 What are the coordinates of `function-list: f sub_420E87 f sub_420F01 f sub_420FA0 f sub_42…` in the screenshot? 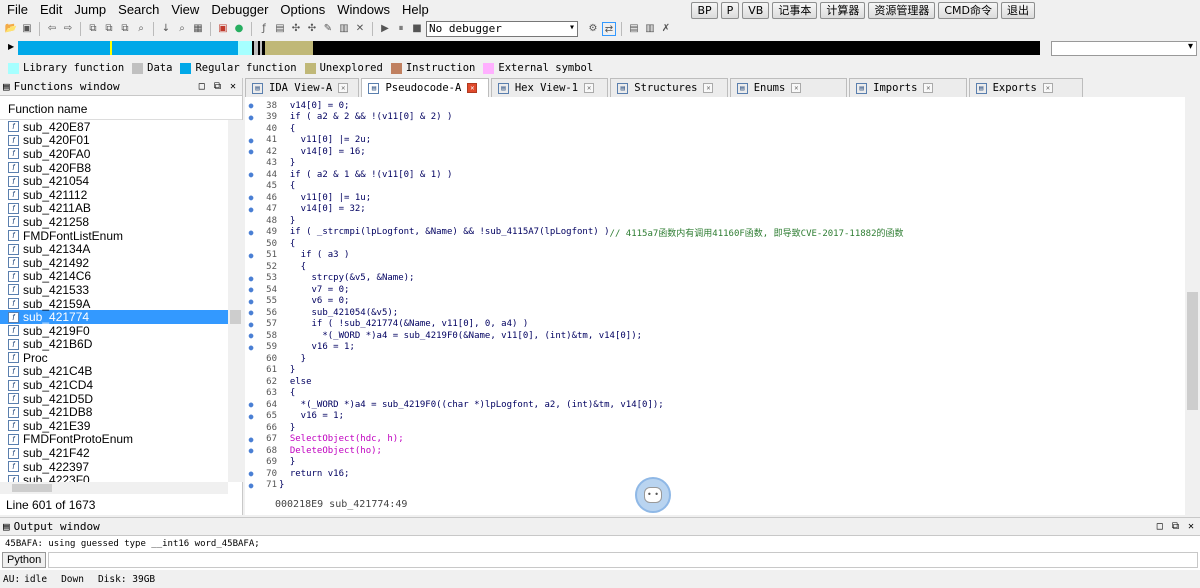 It's located at (114, 301).